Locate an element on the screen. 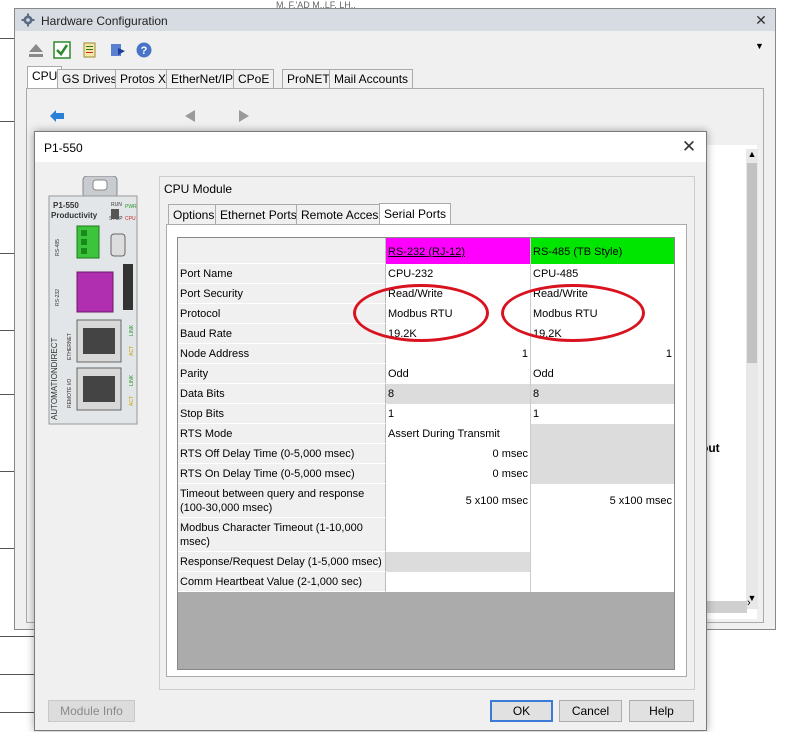  window-titlebar: Hardware Configuration ✕ is located at coordinates (395, 20).